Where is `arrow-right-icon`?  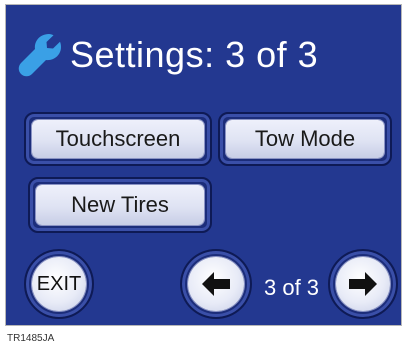
arrow-right-icon is located at coordinates (363, 284).